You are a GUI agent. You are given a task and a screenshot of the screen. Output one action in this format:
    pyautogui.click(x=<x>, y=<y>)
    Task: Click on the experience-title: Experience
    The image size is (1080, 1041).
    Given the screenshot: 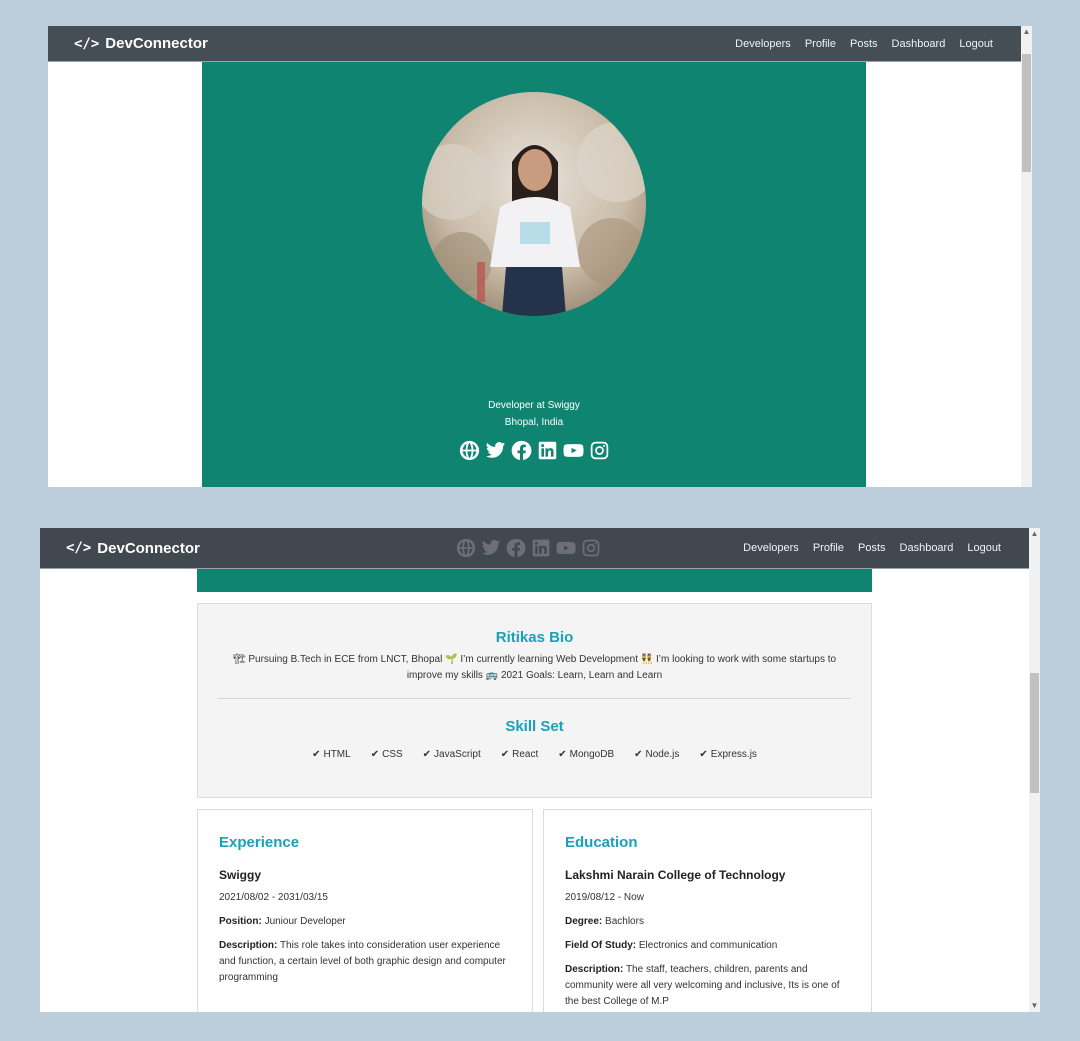 What is the action you would take?
    pyautogui.click(x=259, y=842)
    